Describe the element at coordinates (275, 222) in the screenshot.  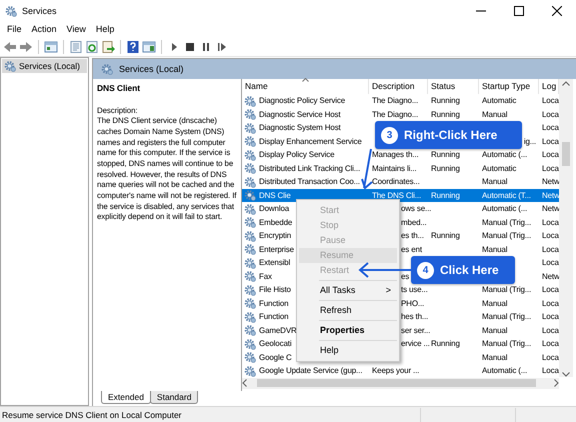
I see `table-cell: Embedde` at that location.